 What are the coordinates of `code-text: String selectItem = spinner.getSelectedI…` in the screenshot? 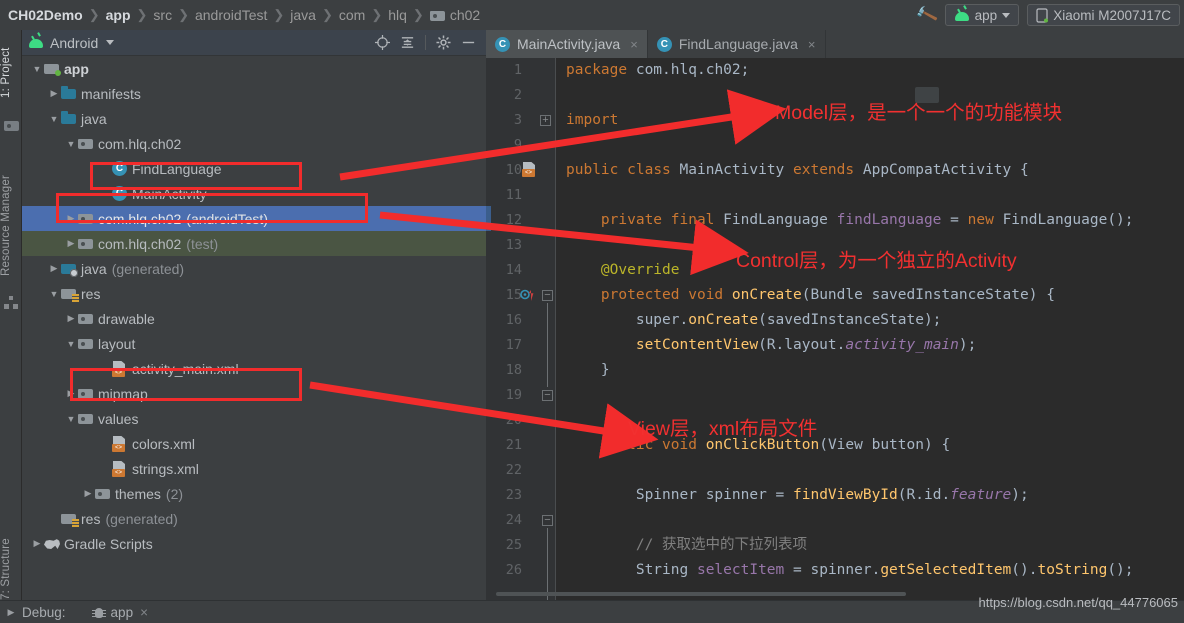 It's located at (884, 570).